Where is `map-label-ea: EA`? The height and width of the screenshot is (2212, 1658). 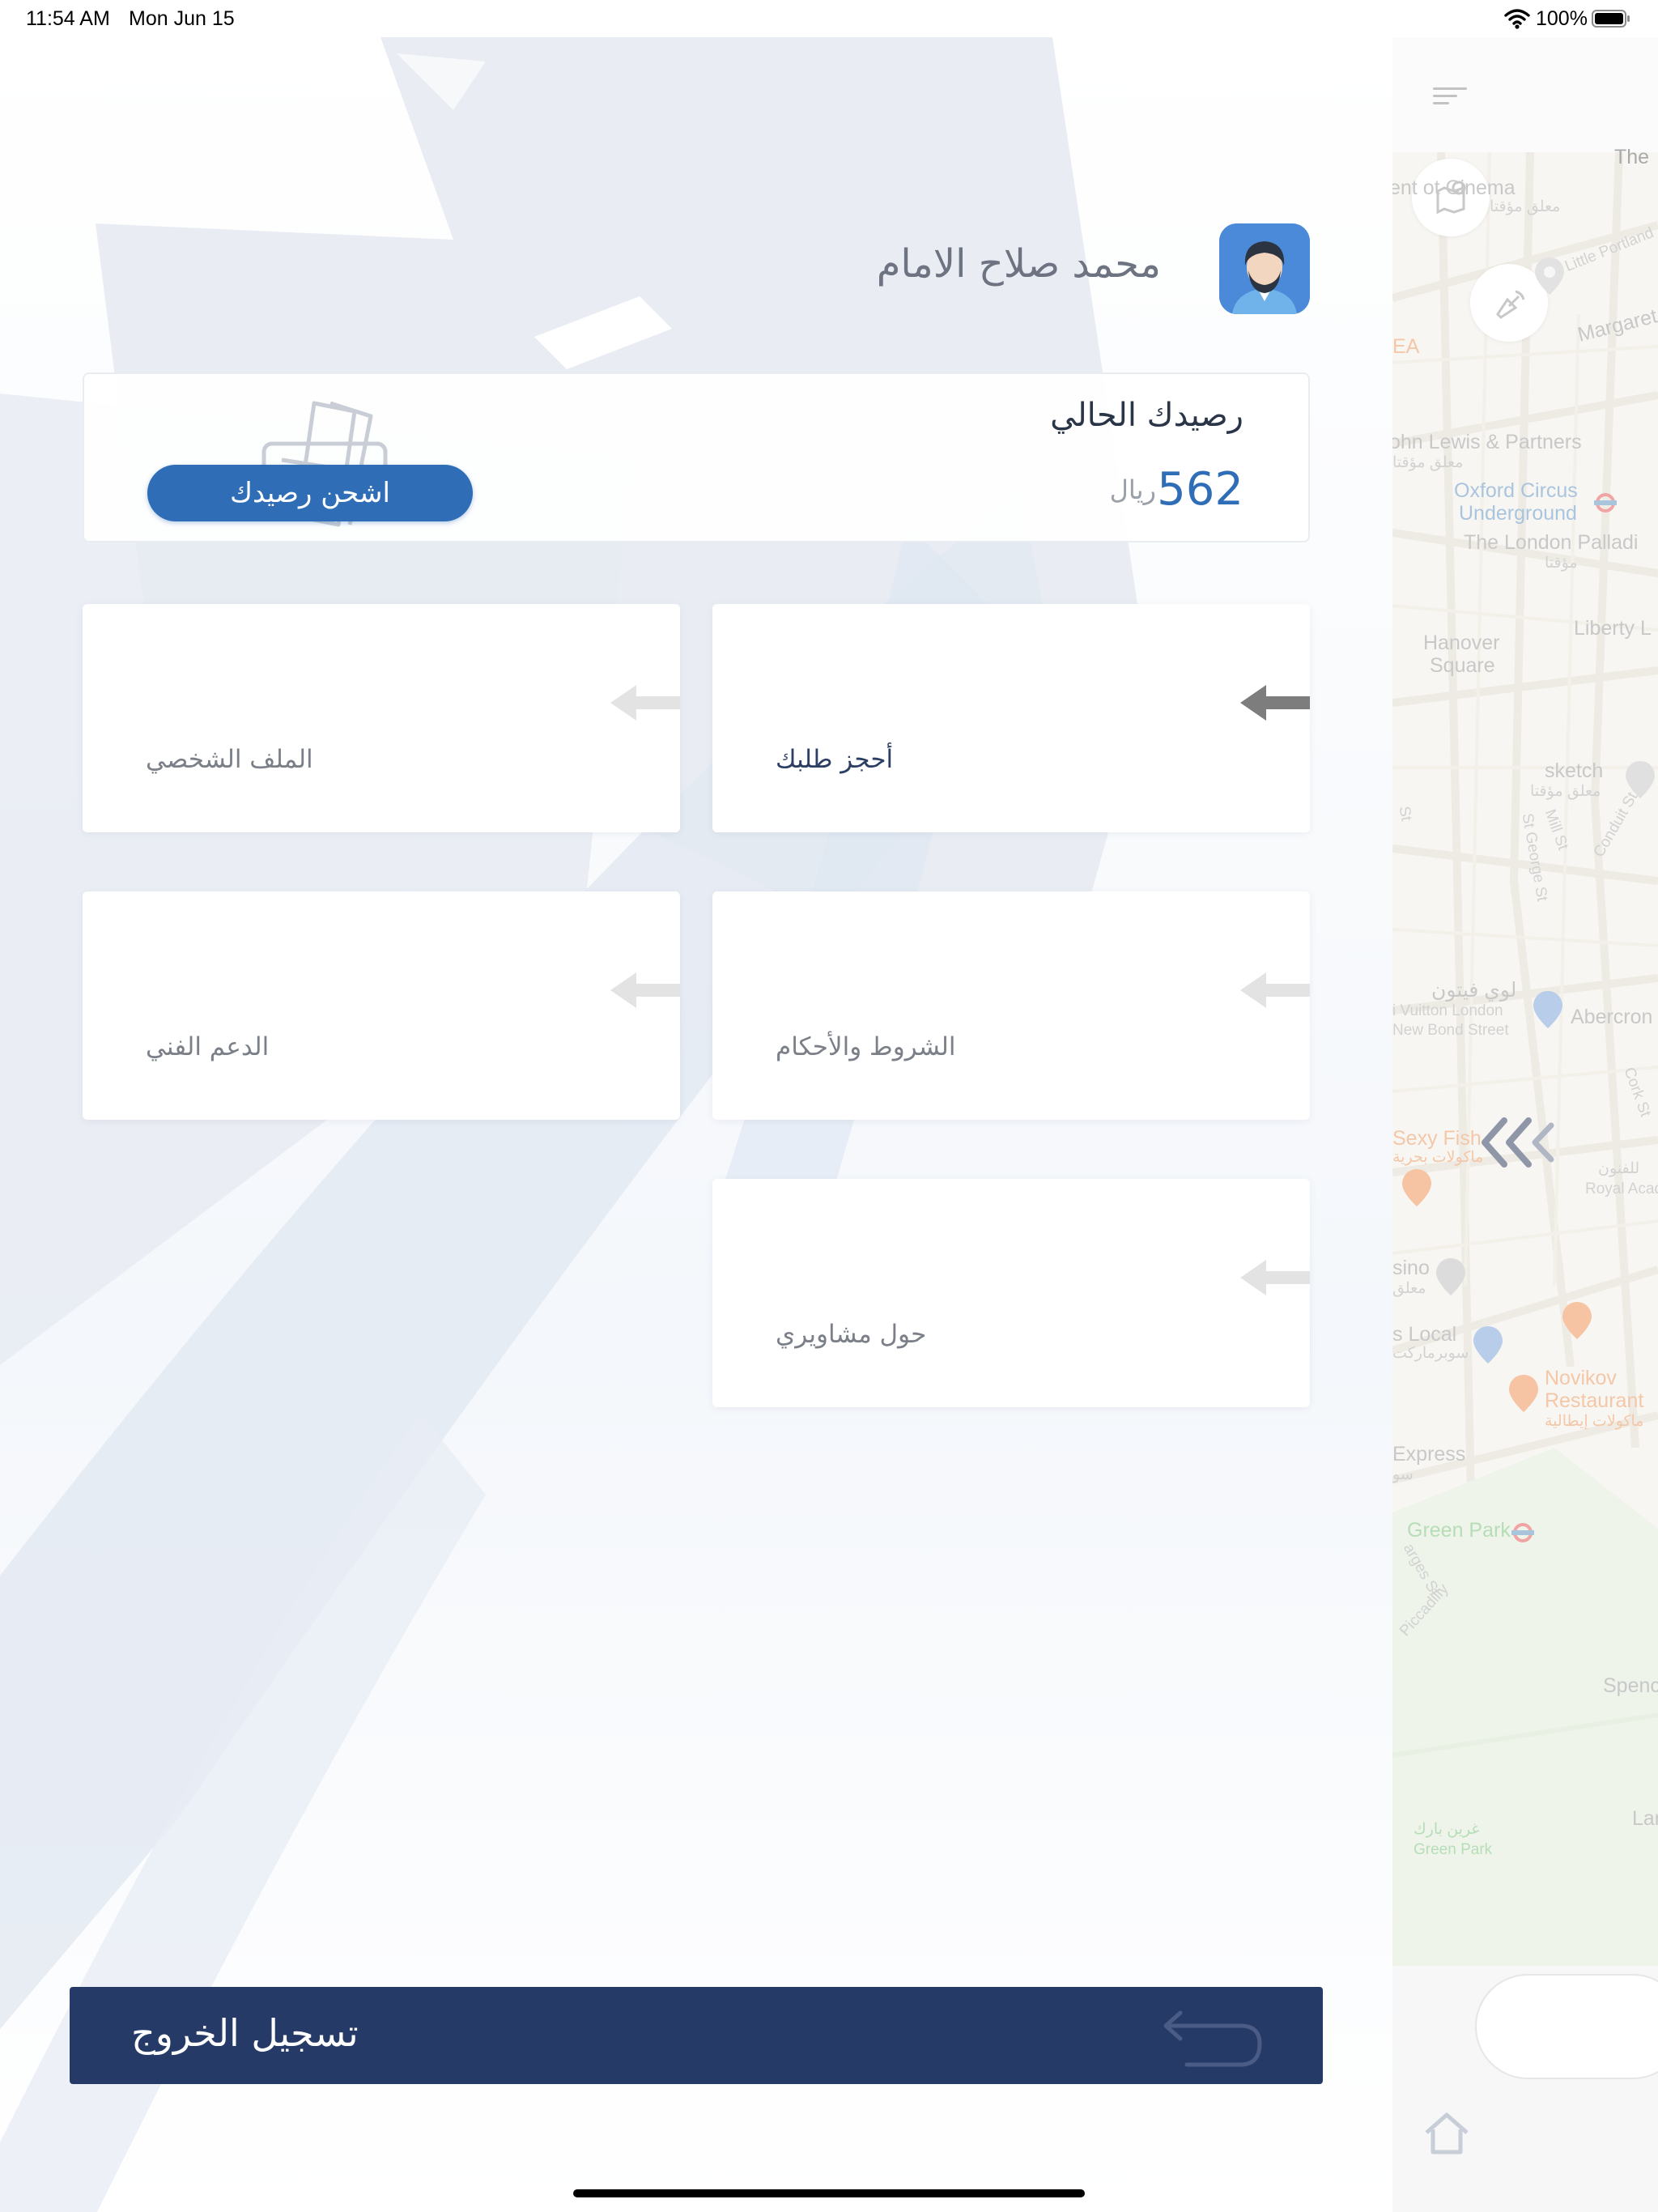
map-label-ea: EA is located at coordinates (1406, 347).